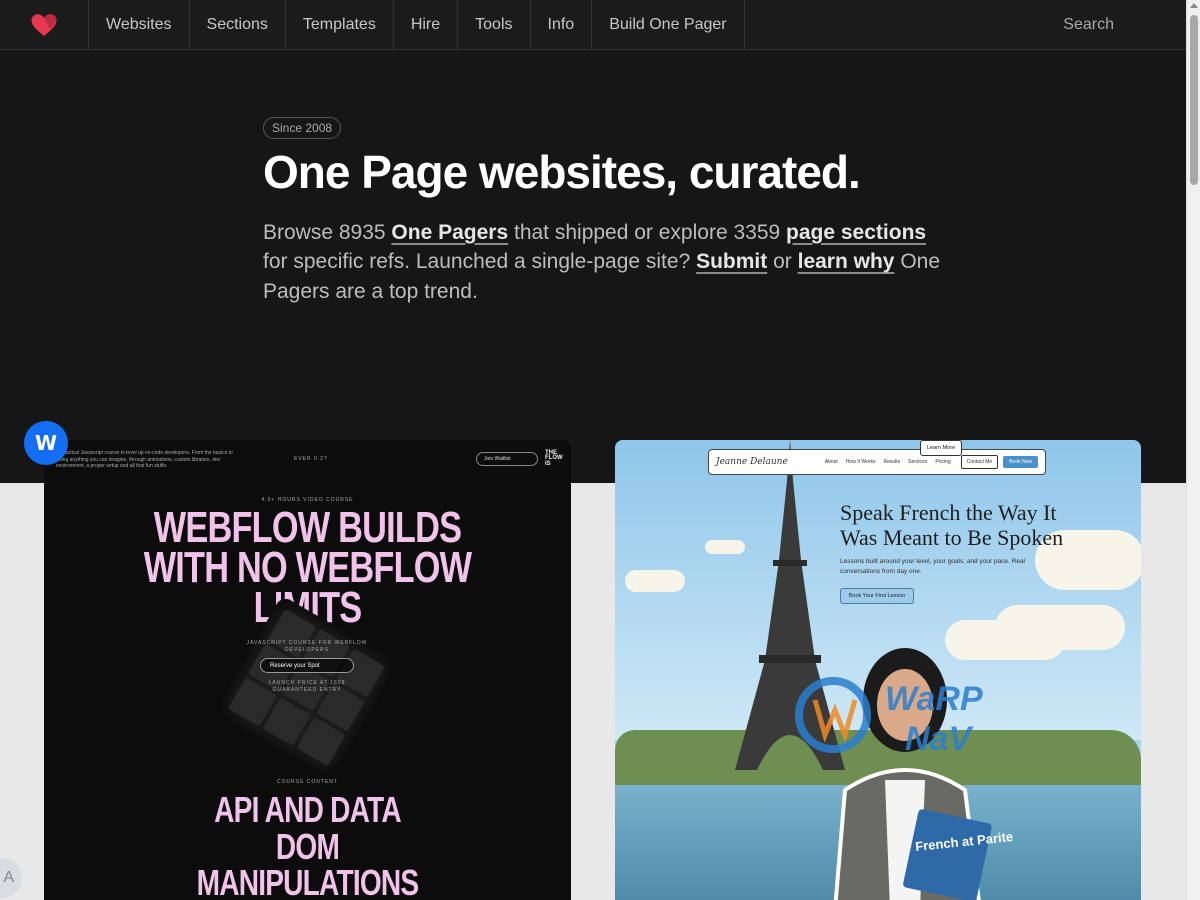  Describe the element at coordinates (831, 462) in the screenshot. I see `preview-nav-link: About` at that location.